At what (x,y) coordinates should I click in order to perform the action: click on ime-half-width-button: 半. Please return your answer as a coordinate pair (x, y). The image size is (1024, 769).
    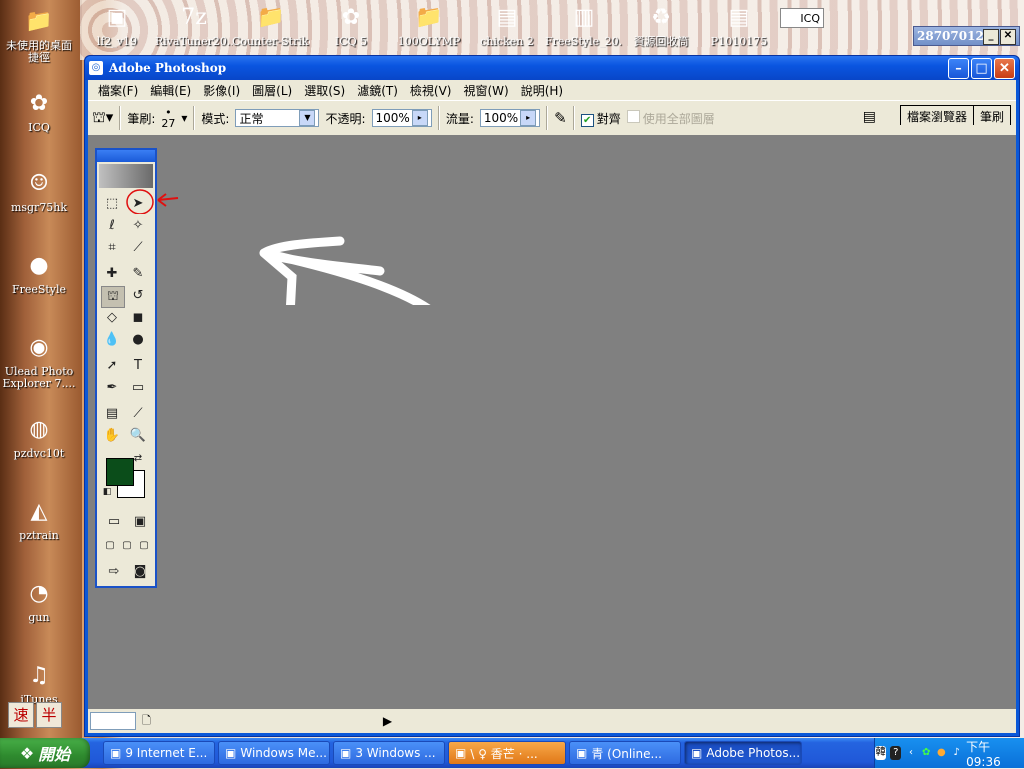
    Looking at the image, I should click on (49, 715).